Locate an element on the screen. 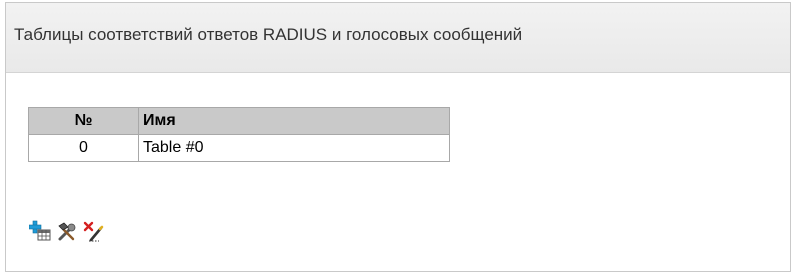 Image resolution: width=793 pixels, height=274 pixels. delete-edit-icon is located at coordinates (94, 231).